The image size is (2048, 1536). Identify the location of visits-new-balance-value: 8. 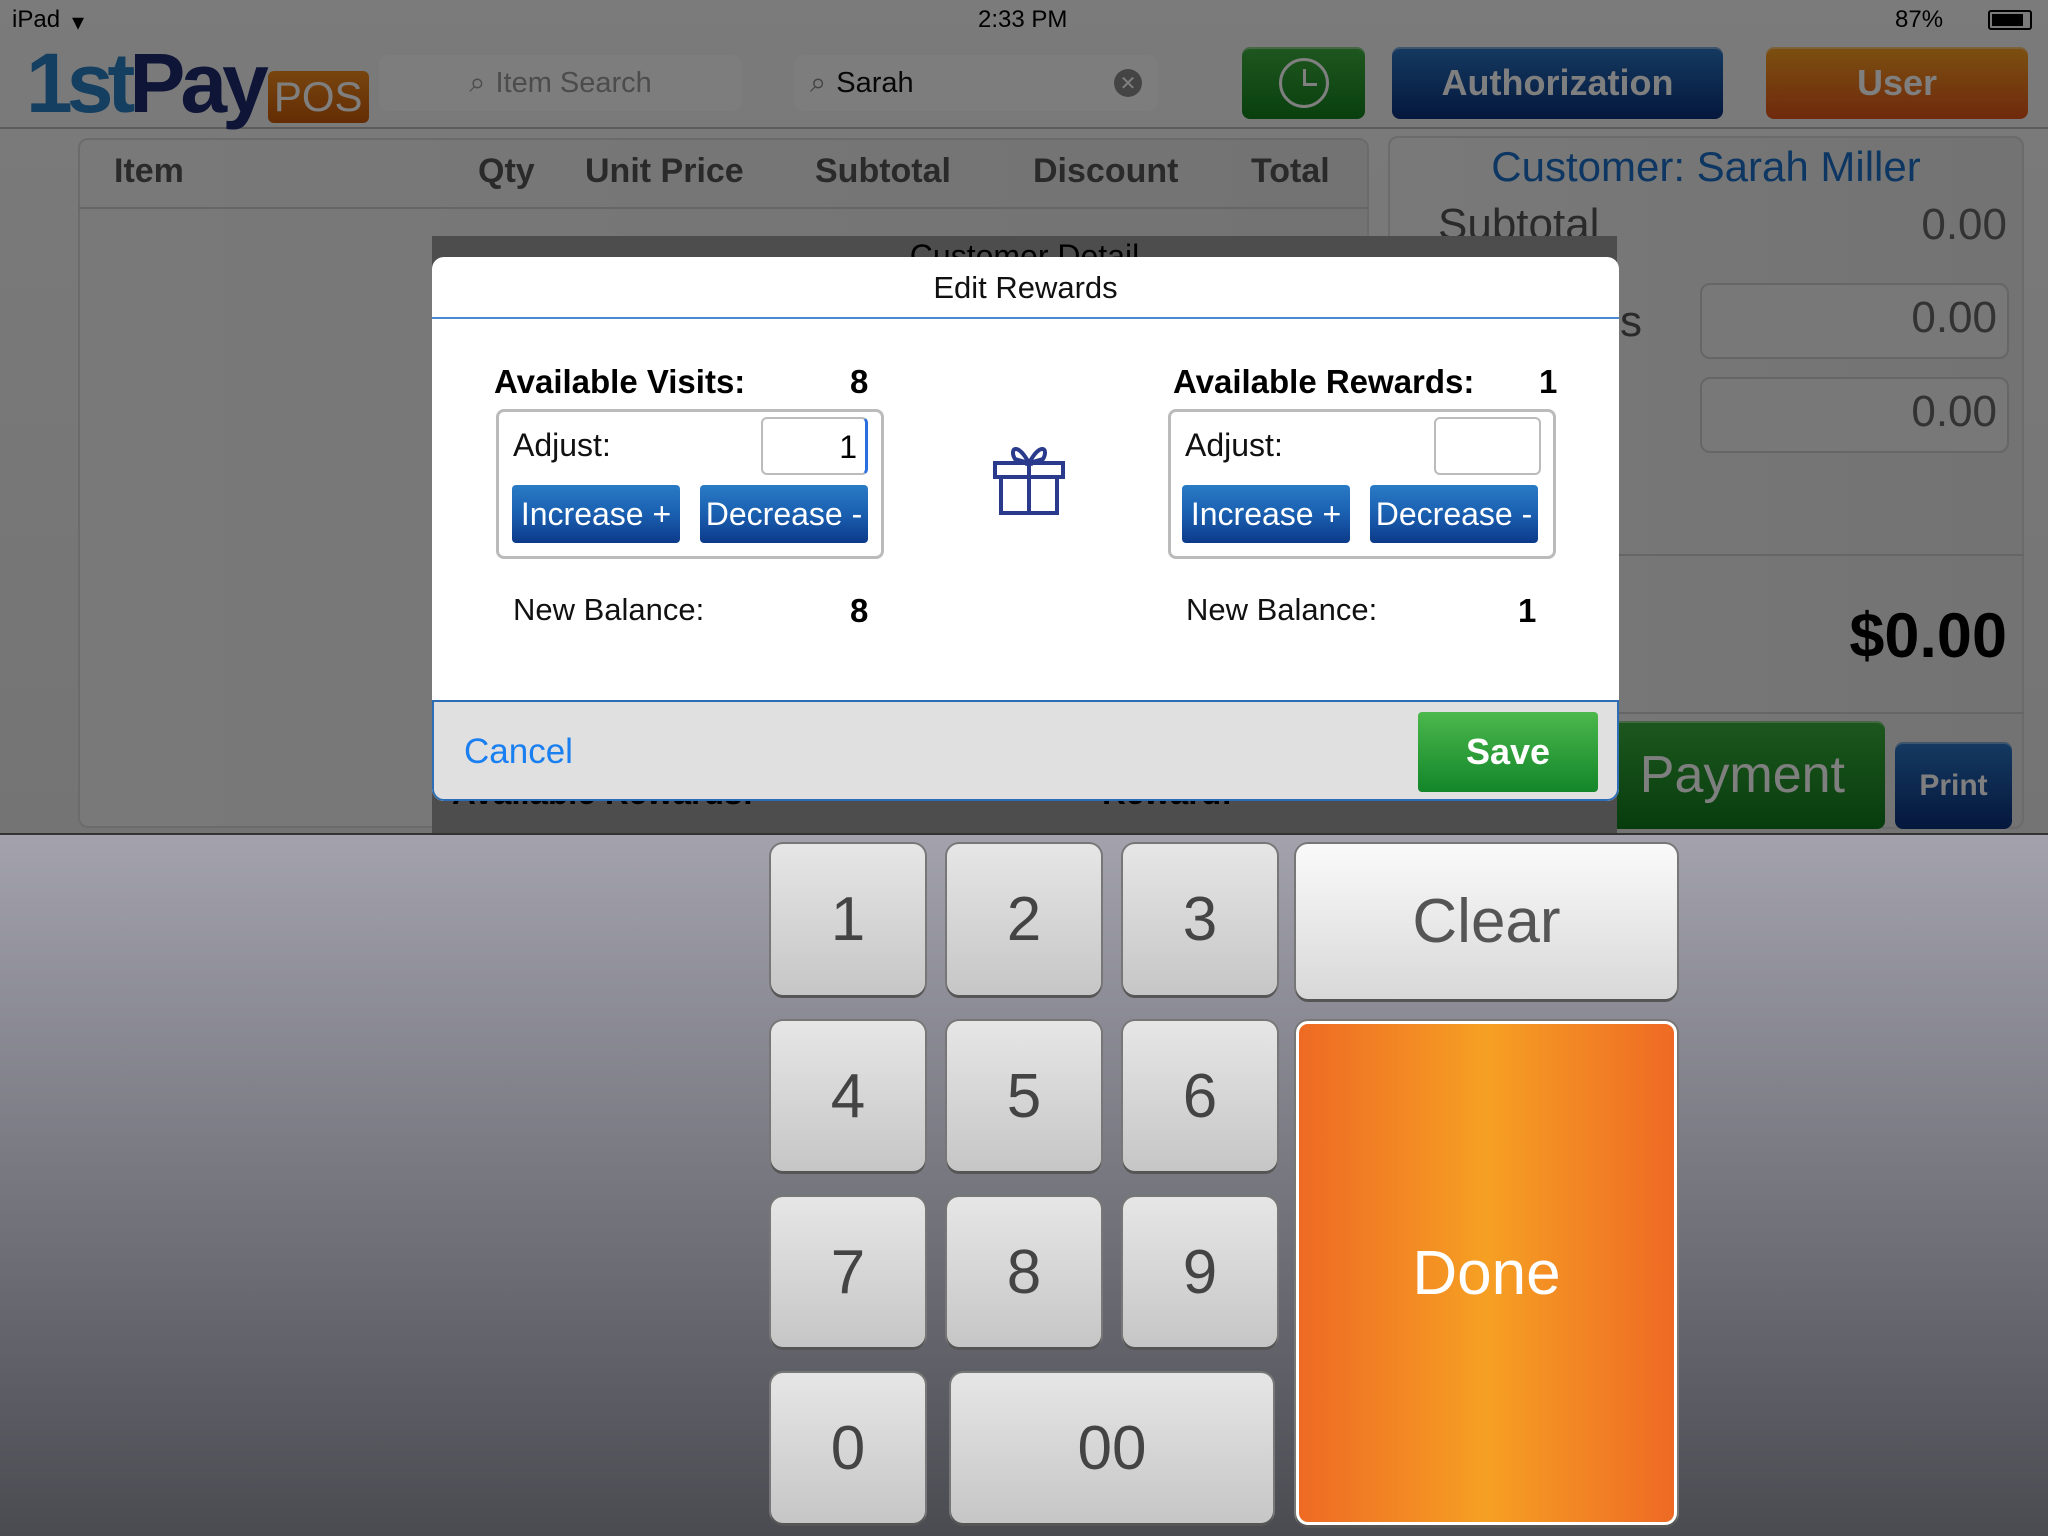
(859, 610).